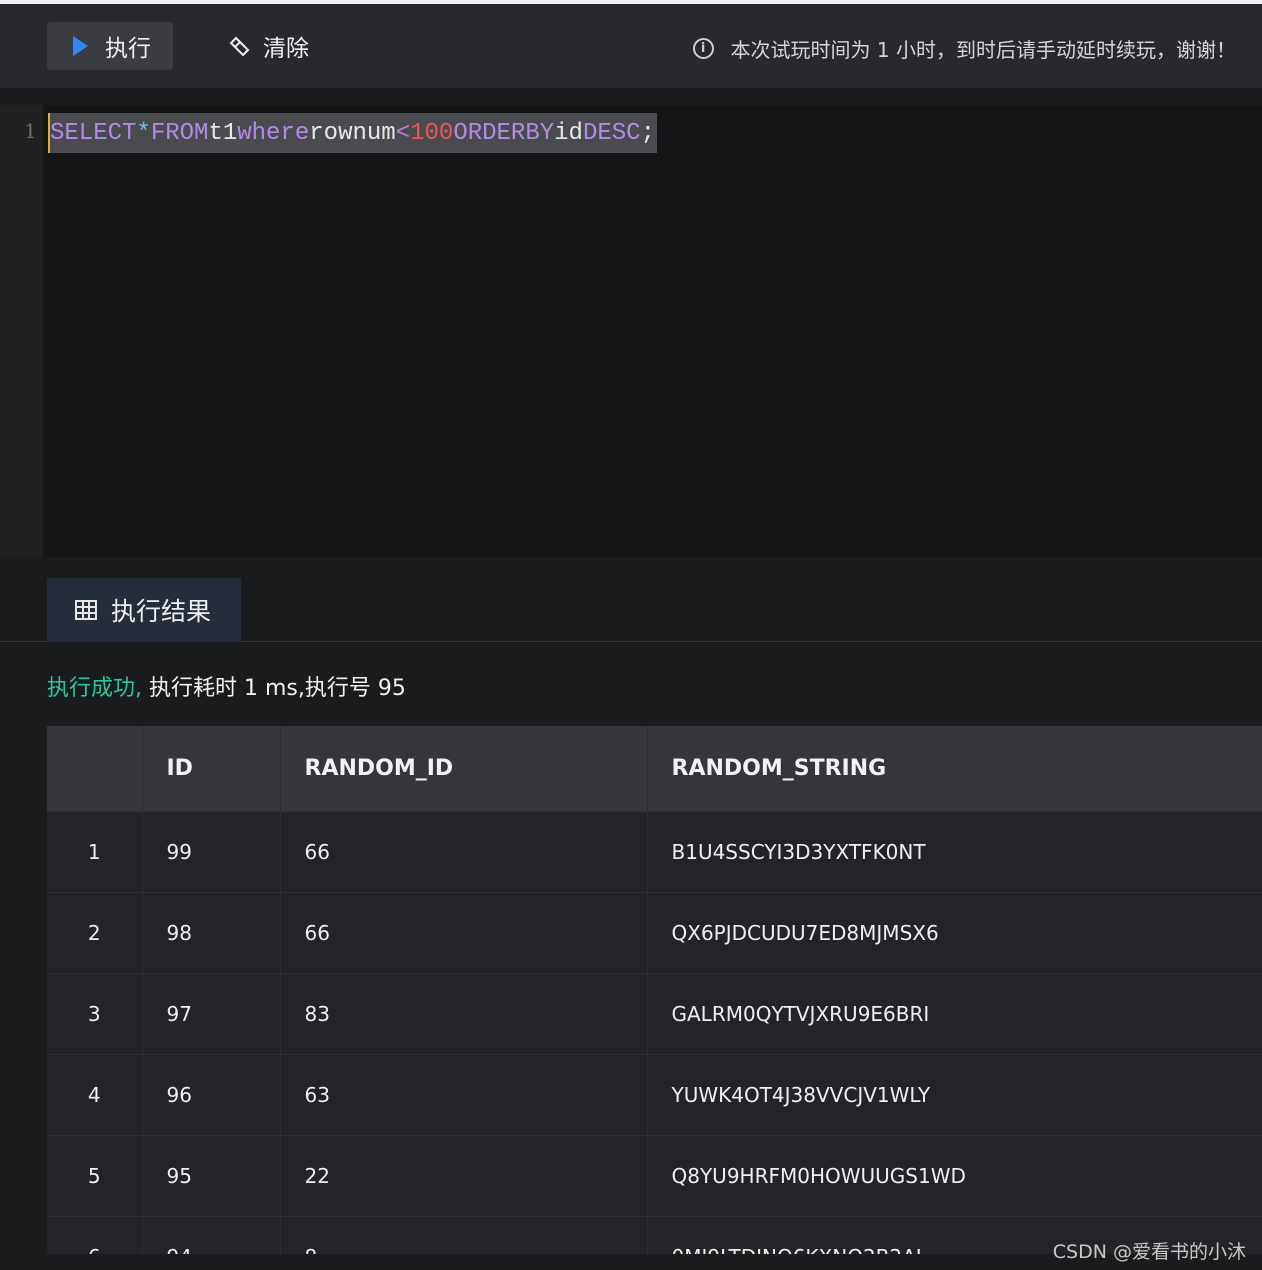 This screenshot has width=1262, height=1270. I want to click on run-button: 执行, so click(110, 46).